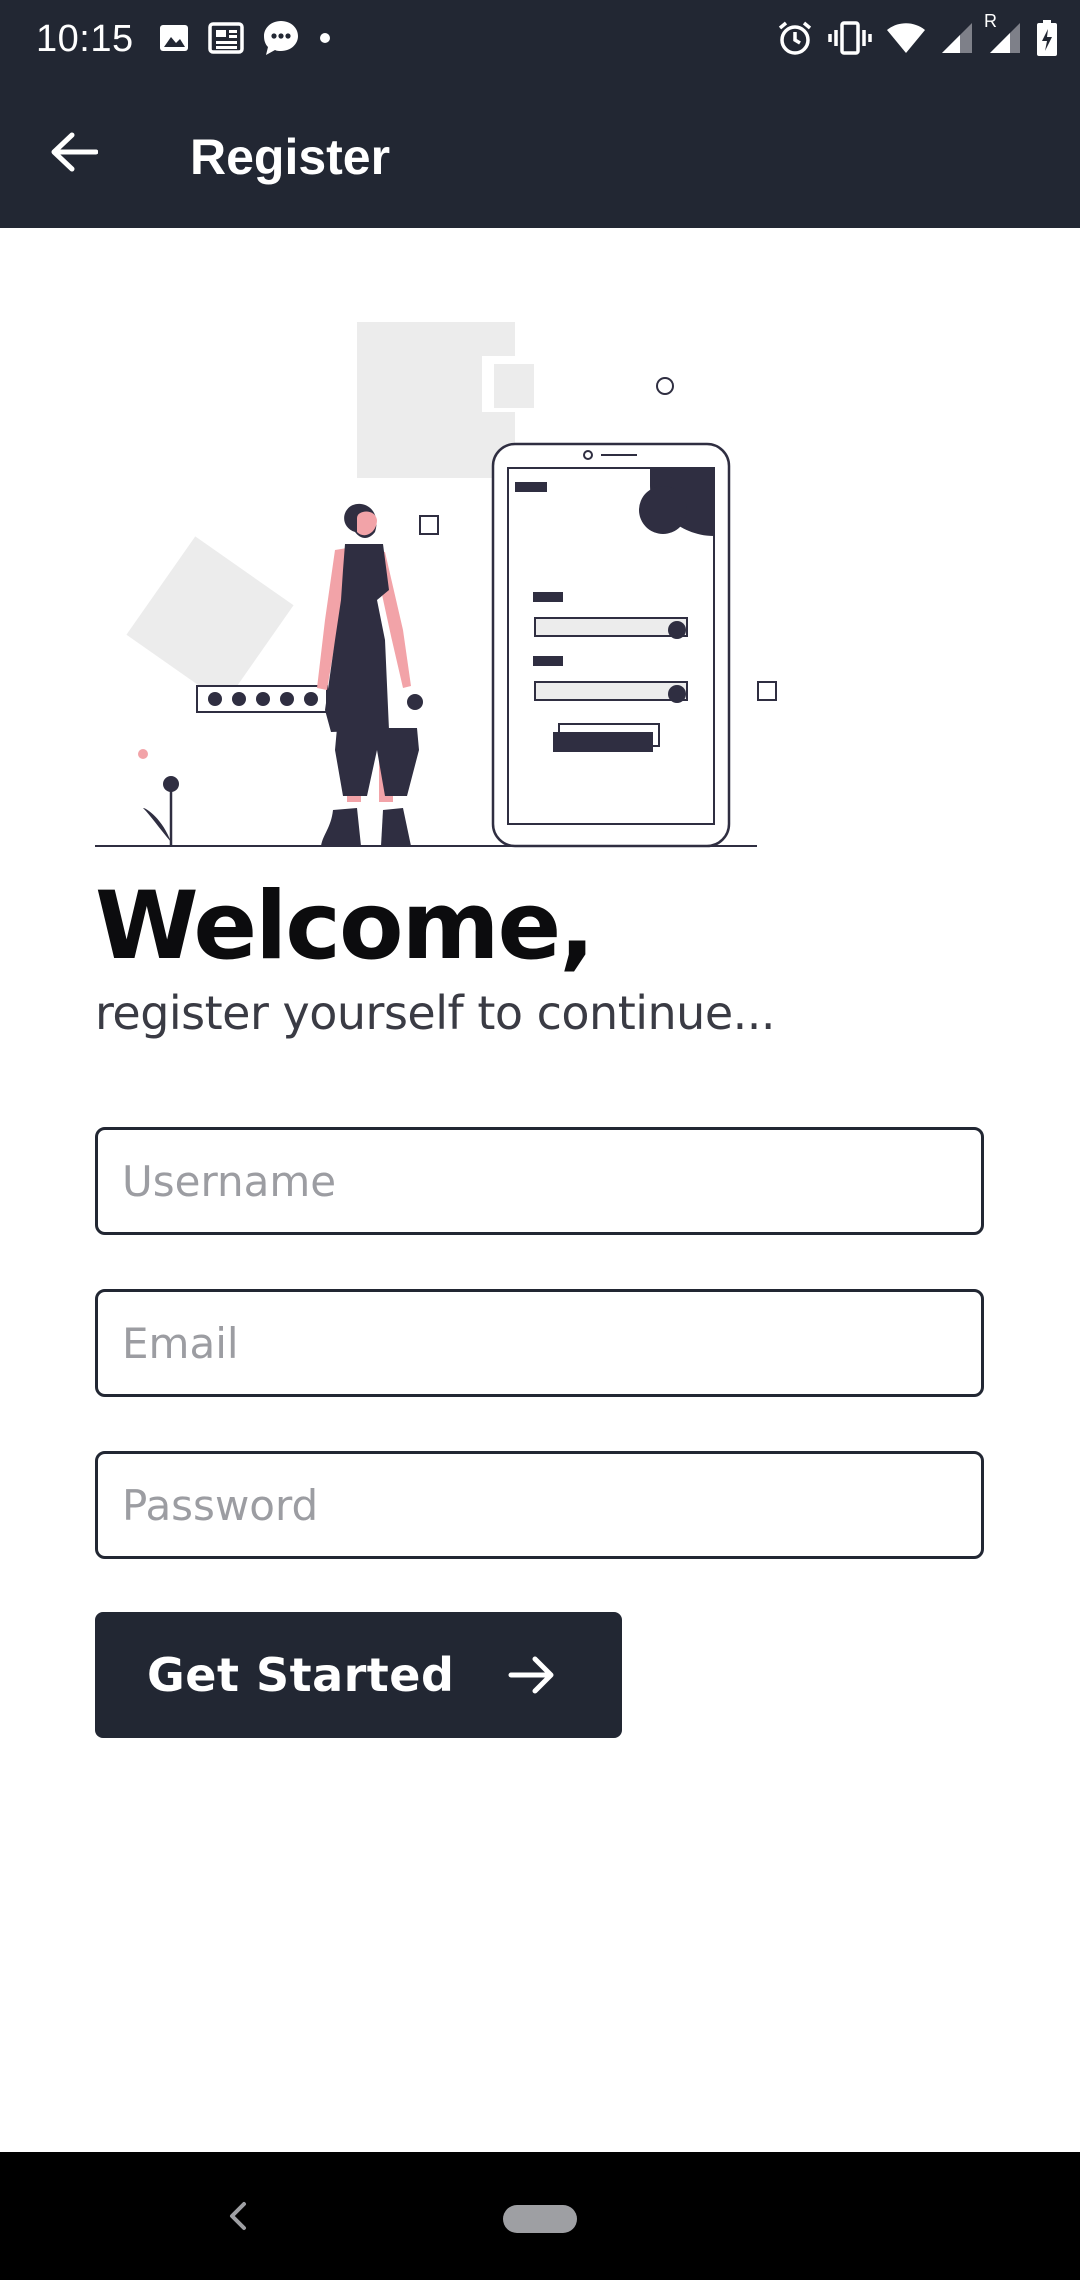 The height and width of the screenshot is (2280, 1080). I want to click on arrow-right-icon, so click(532, 1675).